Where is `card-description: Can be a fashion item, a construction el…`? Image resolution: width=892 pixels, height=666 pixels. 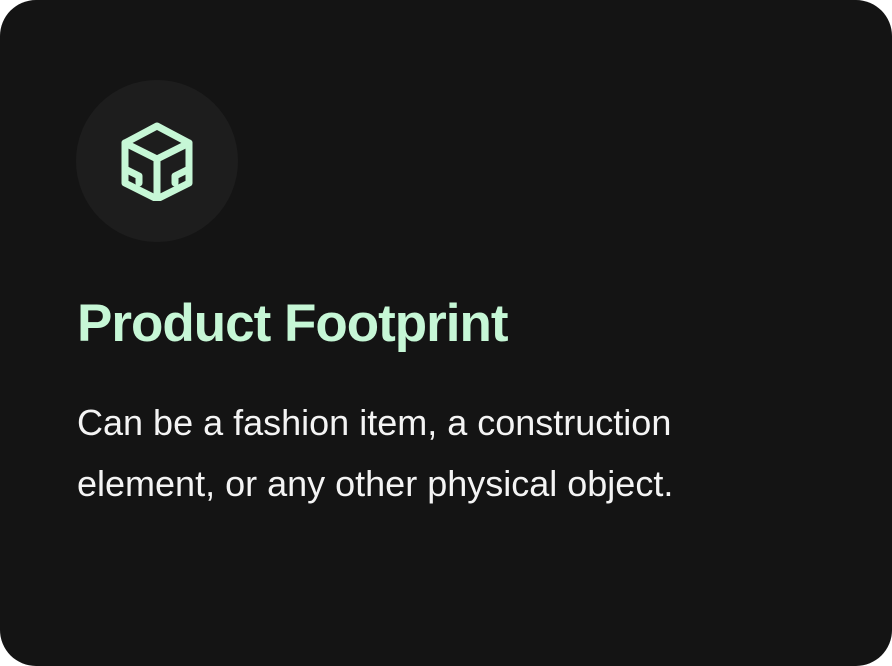
card-description: Can be a fashion item, a construction el… is located at coordinates (375, 453).